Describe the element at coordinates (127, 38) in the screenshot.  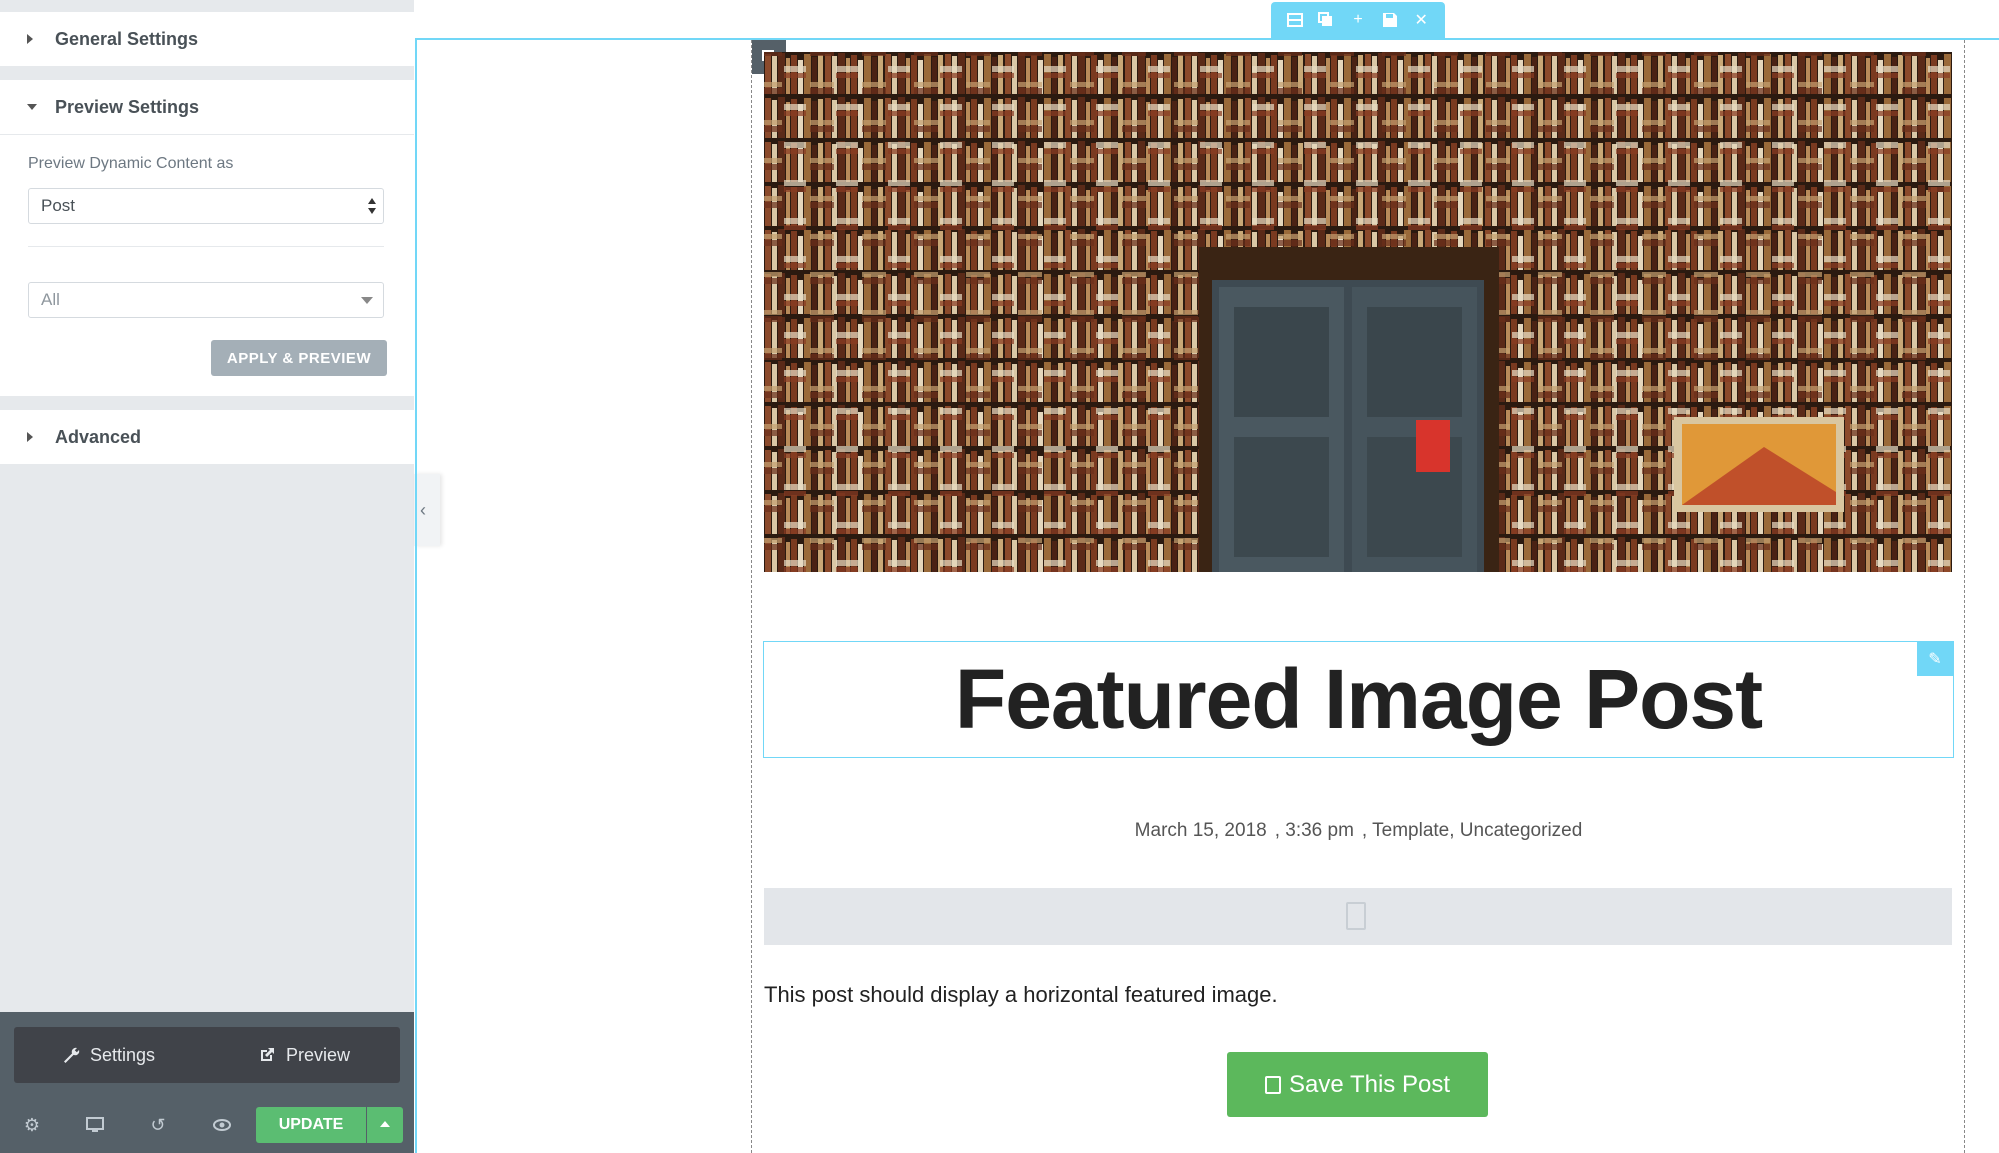
I see `general-settings-title: General Settings` at that location.